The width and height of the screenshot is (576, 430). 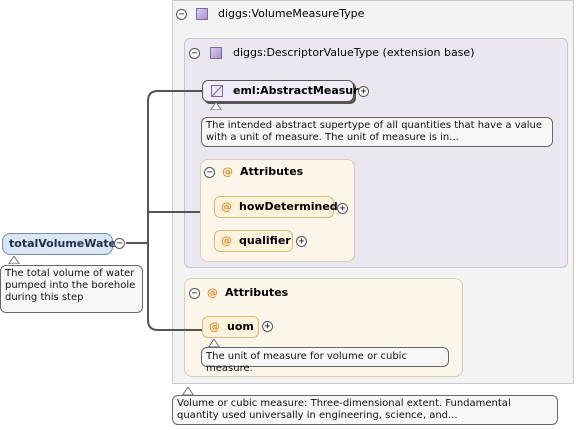 I want to click on connector-lines, so click(x=164, y=210).